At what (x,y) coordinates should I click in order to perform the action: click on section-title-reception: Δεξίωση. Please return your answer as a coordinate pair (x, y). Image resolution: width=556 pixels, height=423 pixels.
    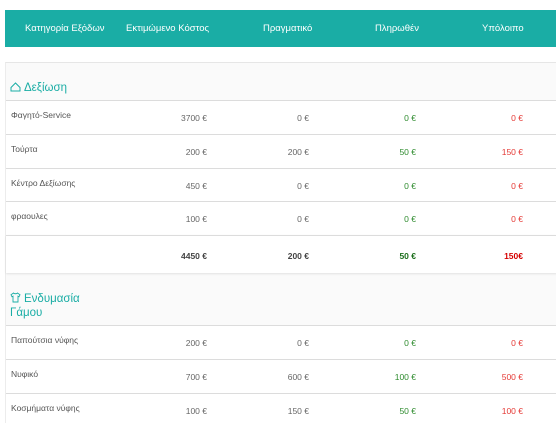
    Looking at the image, I should click on (38, 88).